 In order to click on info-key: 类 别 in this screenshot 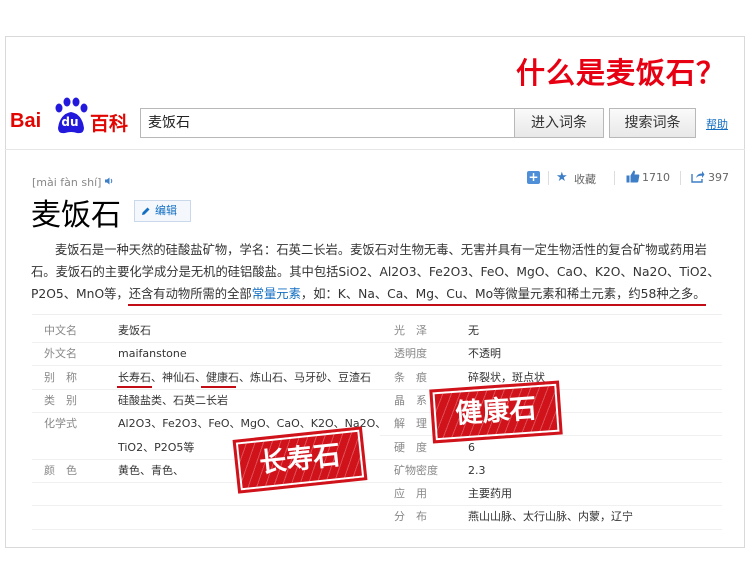, I will do `click(60, 400)`.